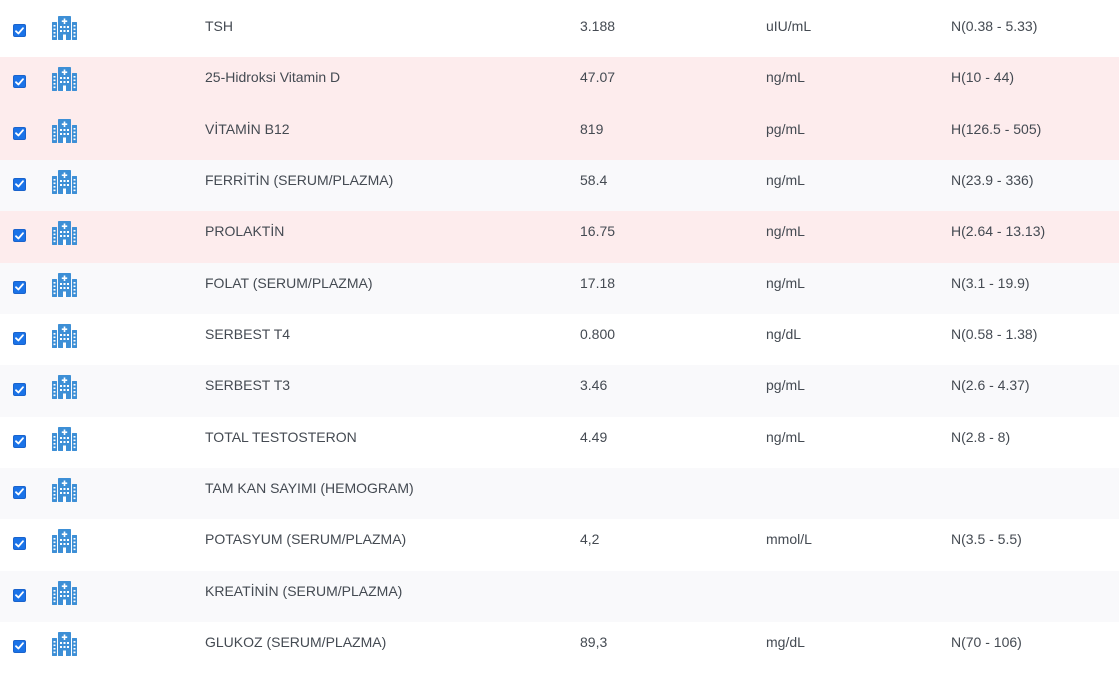 The image size is (1119, 679). What do you see at coordinates (598, 231) in the screenshot?
I see `test-value: 16.75` at bounding box center [598, 231].